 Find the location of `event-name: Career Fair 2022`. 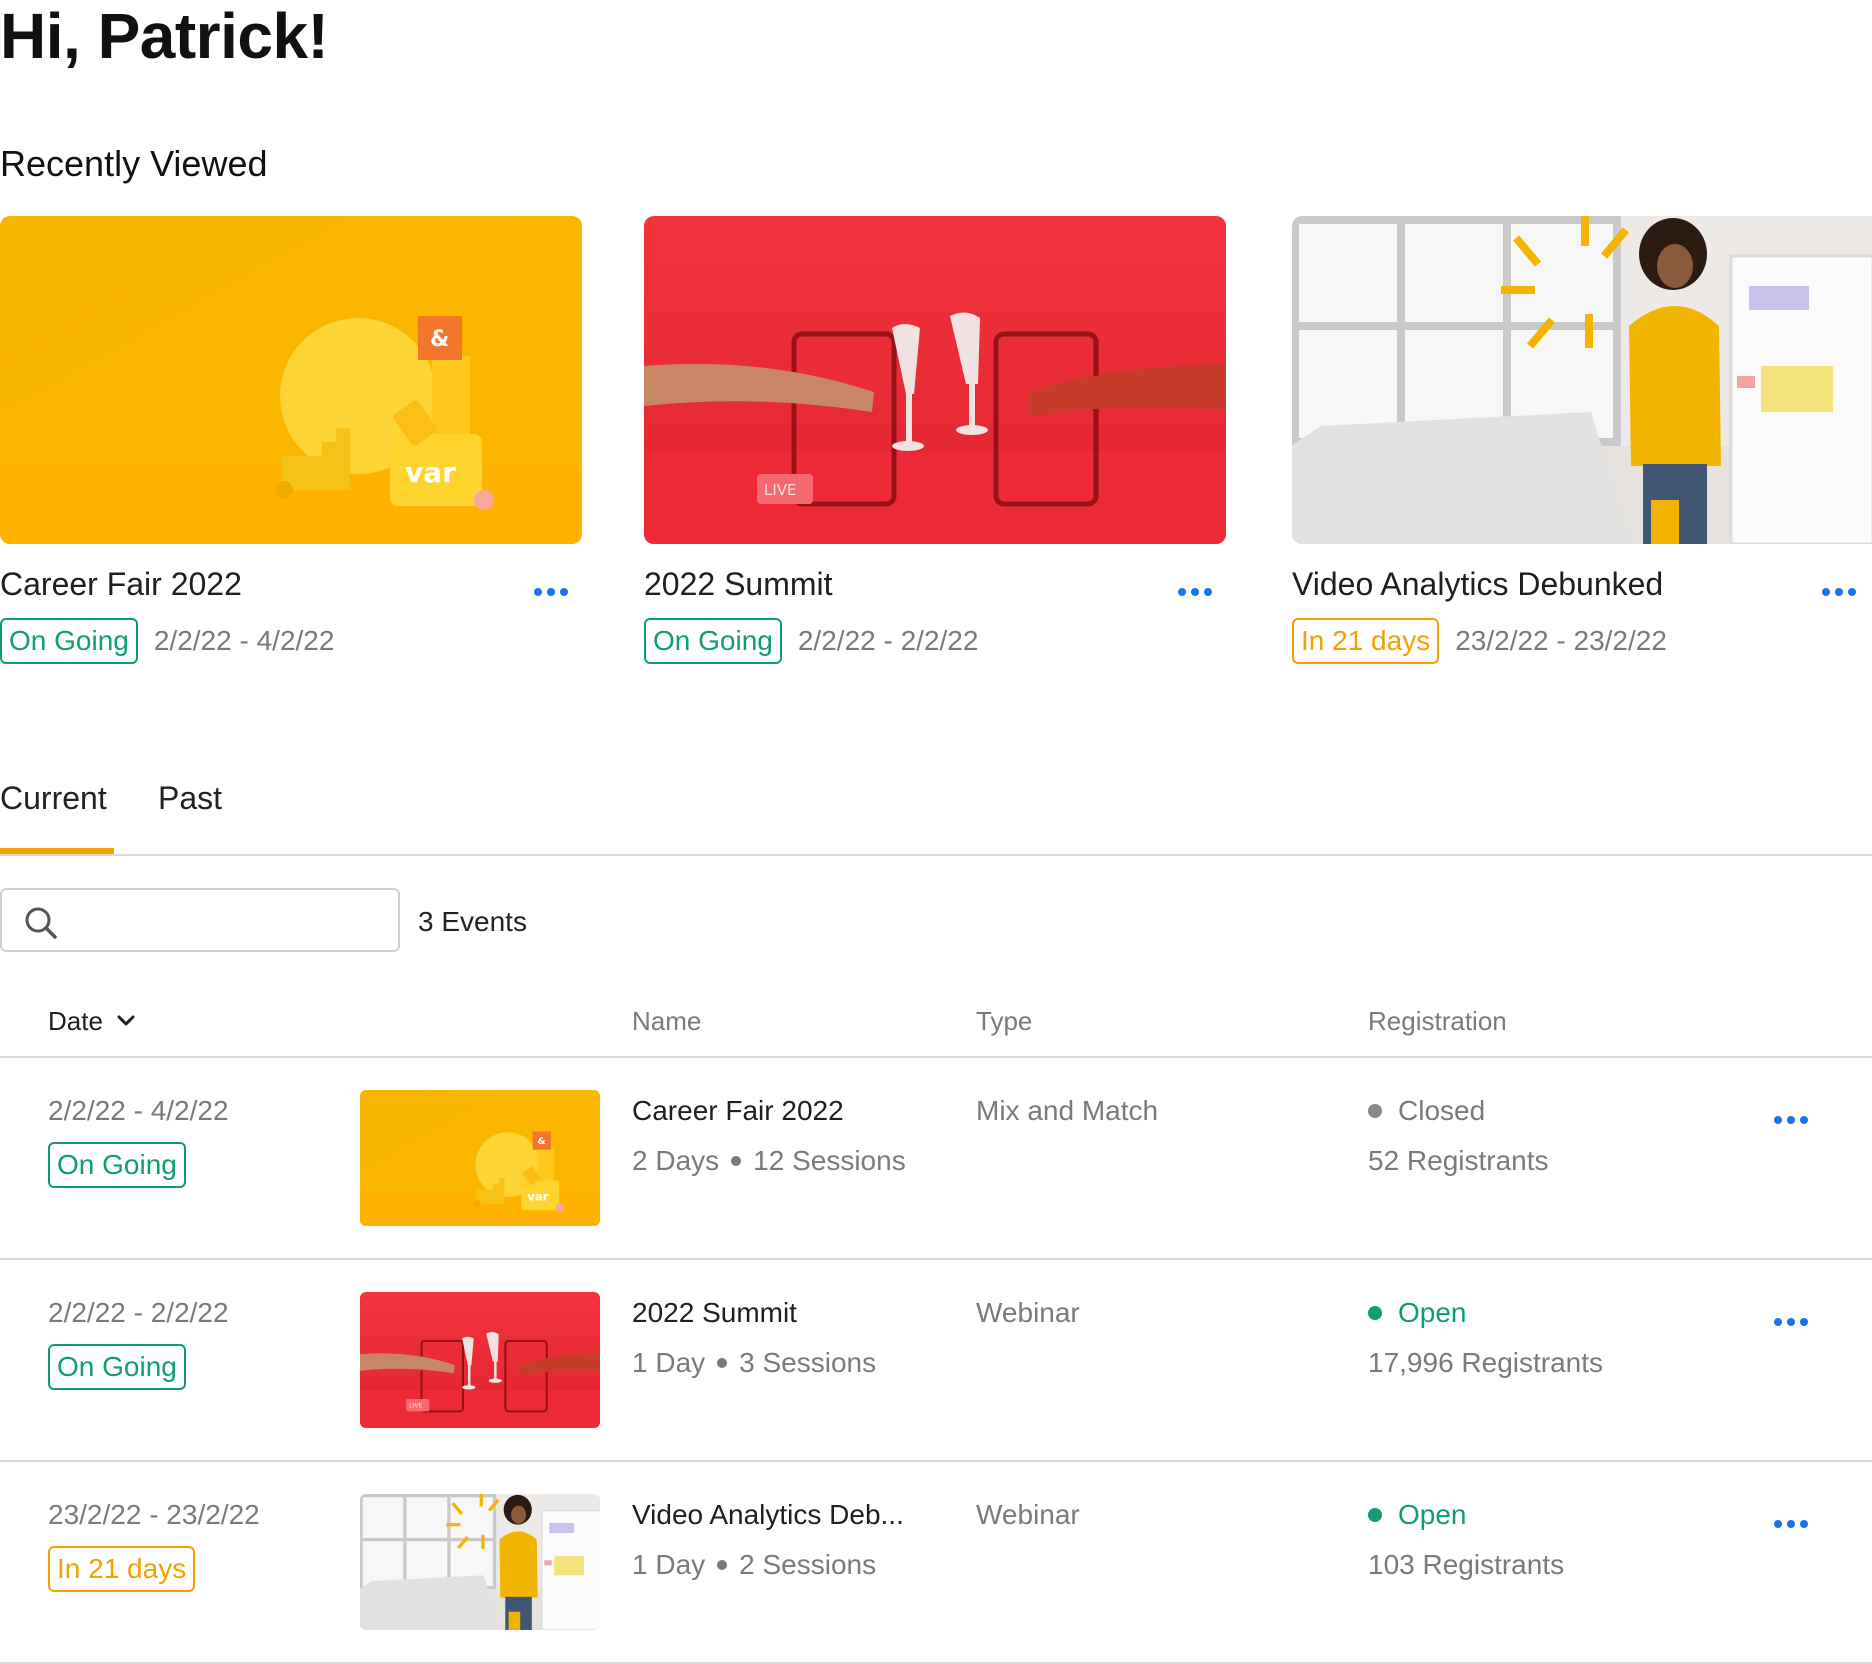

event-name: Career Fair 2022 is located at coordinates (738, 1111).